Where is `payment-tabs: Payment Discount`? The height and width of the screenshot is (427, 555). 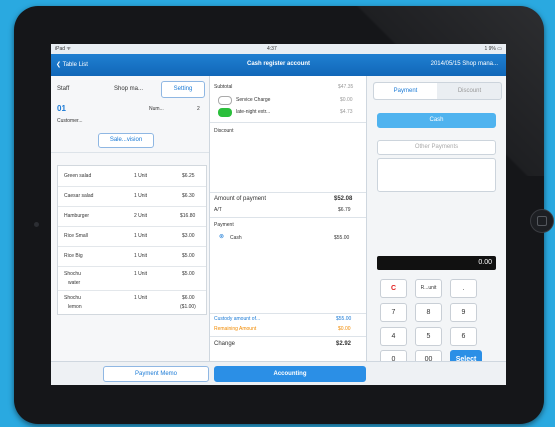
payment-tabs: Payment Discount is located at coordinates (437, 91).